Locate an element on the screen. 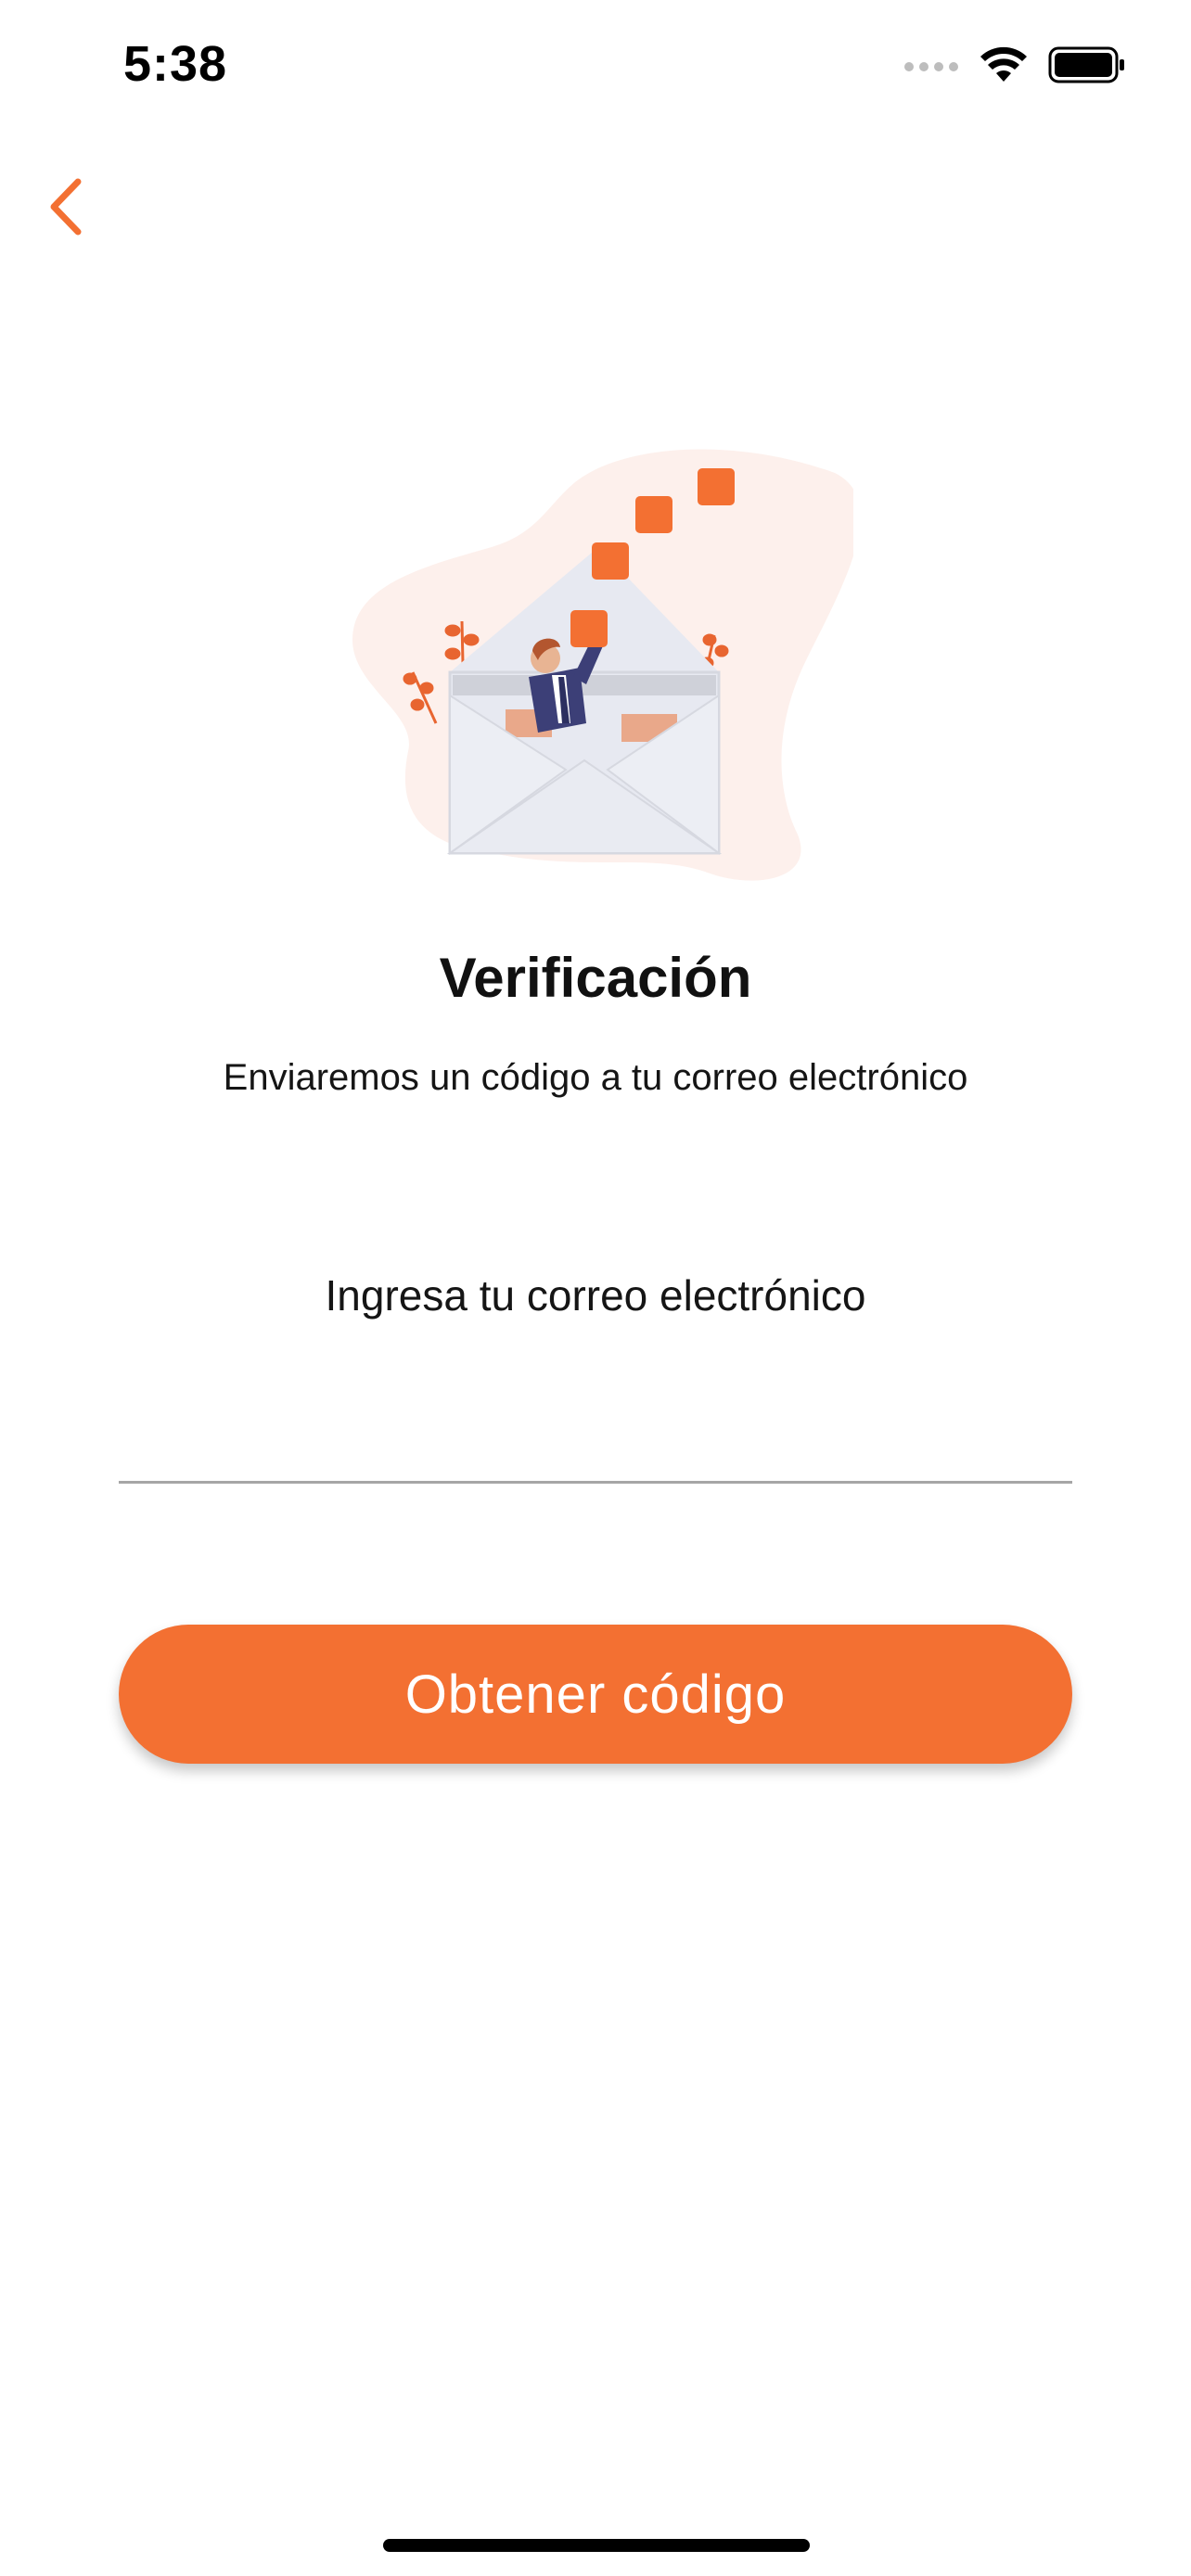 Image resolution: width=1191 pixels, height=2576 pixels. wifi-icon is located at coordinates (1004, 67).